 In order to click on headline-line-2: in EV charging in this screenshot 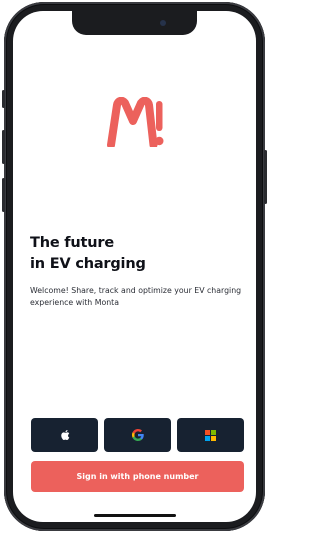, I will do `click(88, 264)`.